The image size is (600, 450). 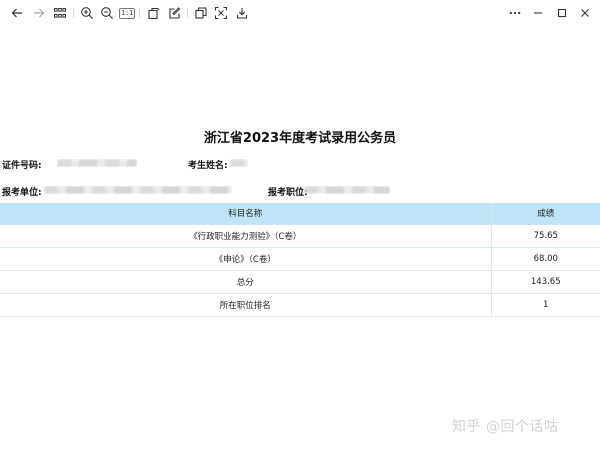 I want to click on zoom-in-icon, so click(x=87, y=13).